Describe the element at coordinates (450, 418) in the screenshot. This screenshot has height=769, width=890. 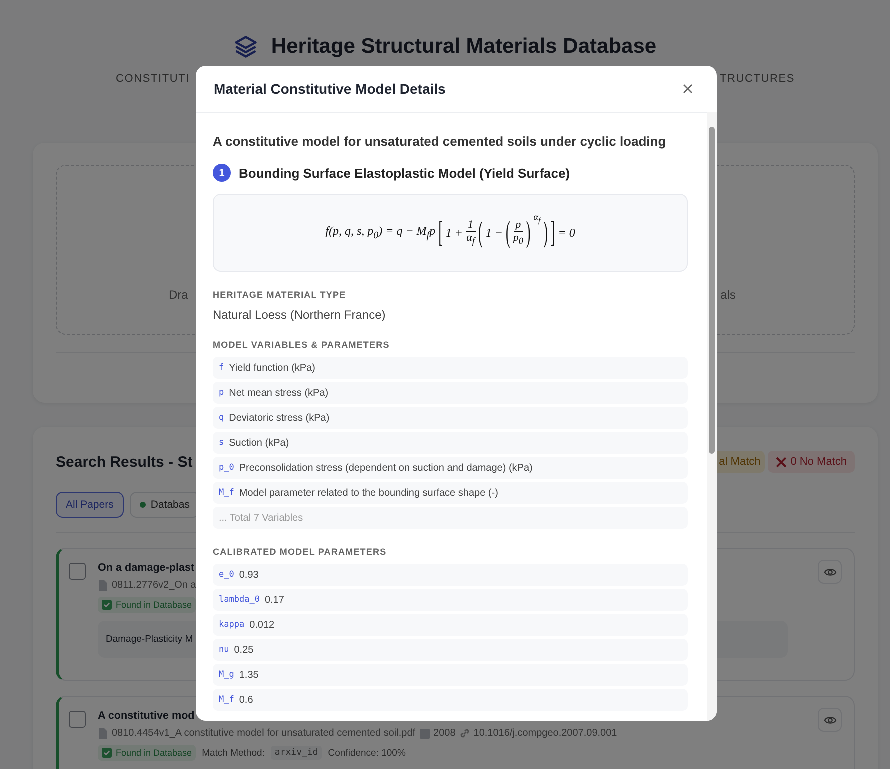
I see `variable-row: q Deviatoric stress (kPa)` at that location.